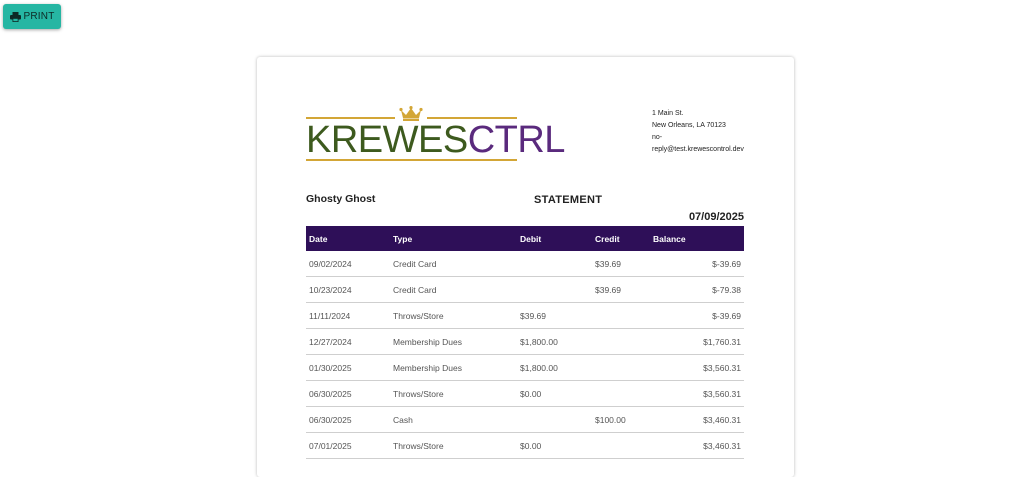 The height and width of the screenshot is (477, 1024). What do you see at coordinates (657, 137) in the screenshot?
I see `address-line: no-` at bounding box center [657, 137].